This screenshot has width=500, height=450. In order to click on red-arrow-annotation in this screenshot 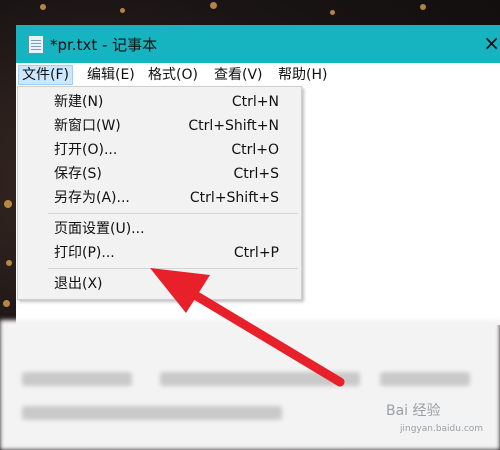, I will do `click(247, 327)`.